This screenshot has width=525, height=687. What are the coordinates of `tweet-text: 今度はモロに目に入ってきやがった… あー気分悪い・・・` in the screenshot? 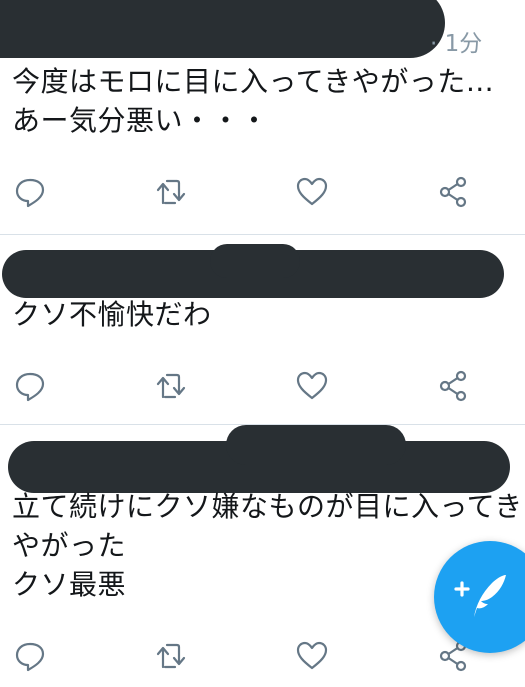 It's located at (266, 101).